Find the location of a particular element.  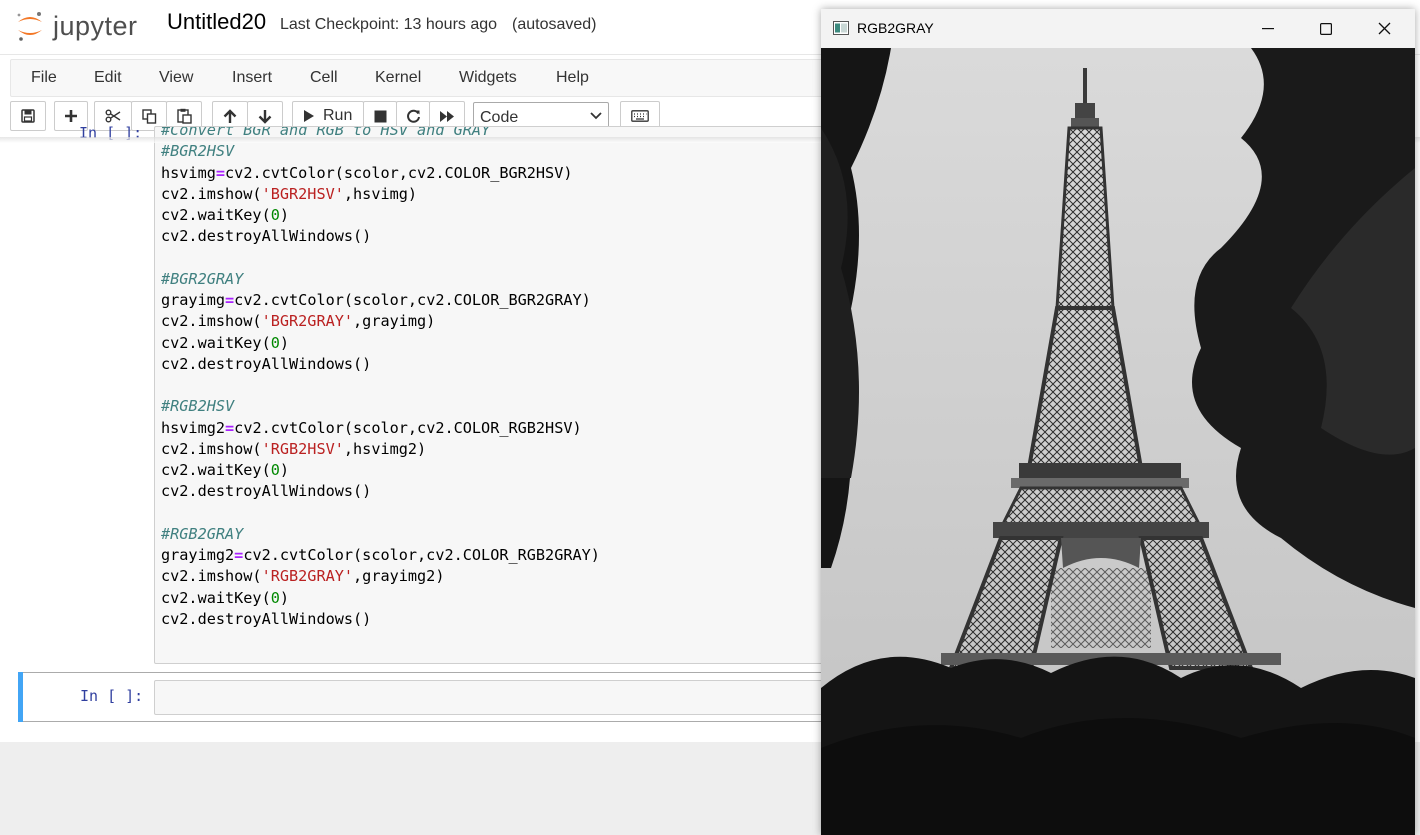

app-window-icon is located at coordinates (841, 28).